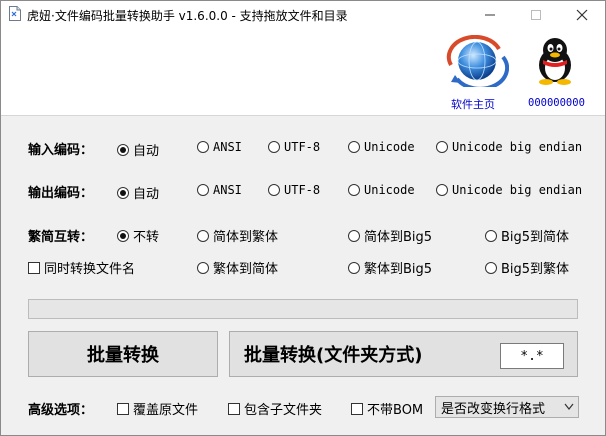 The height and width of the screenshot is (436, 606). What do you see at coordinates (381, 147) in the screenshot?
I see `input-encoding-unicode: Unicode` at bounding box center [381, 147].